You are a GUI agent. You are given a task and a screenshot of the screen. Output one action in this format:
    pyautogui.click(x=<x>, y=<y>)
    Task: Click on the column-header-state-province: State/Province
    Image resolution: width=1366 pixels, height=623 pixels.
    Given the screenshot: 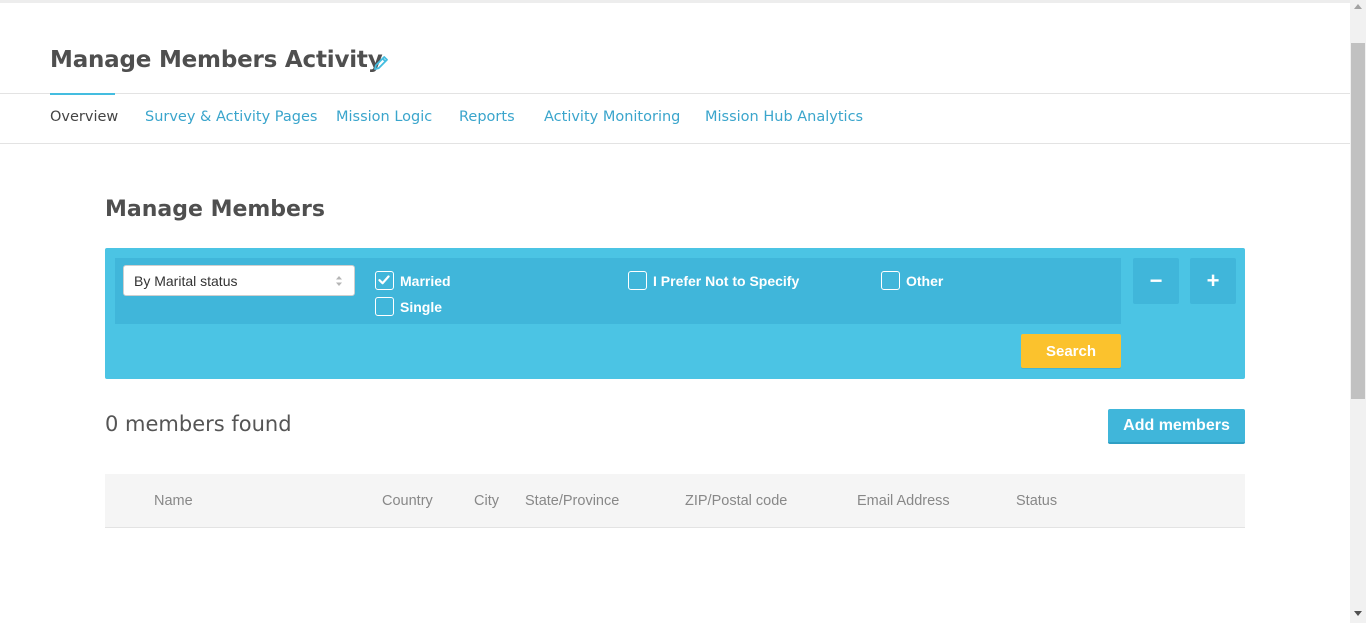 What is the action you would take?
    pyautogui.click(x=572, y=501)
    